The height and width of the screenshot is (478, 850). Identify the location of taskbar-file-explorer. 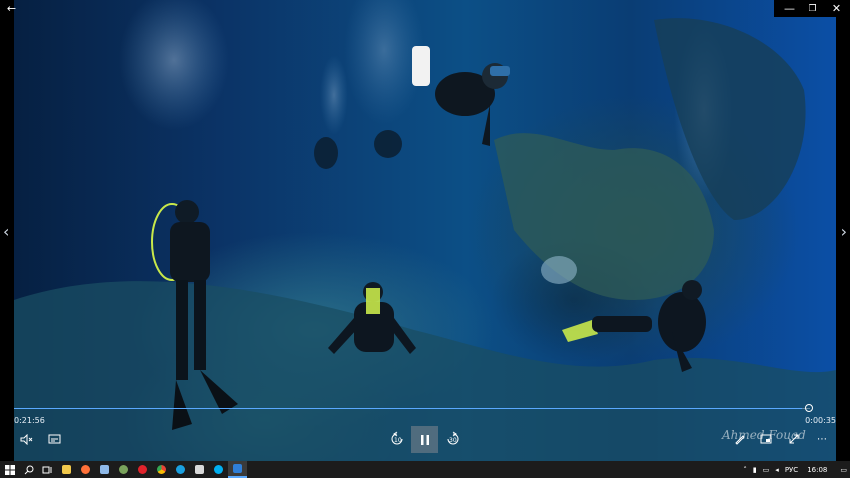
(66, 469).